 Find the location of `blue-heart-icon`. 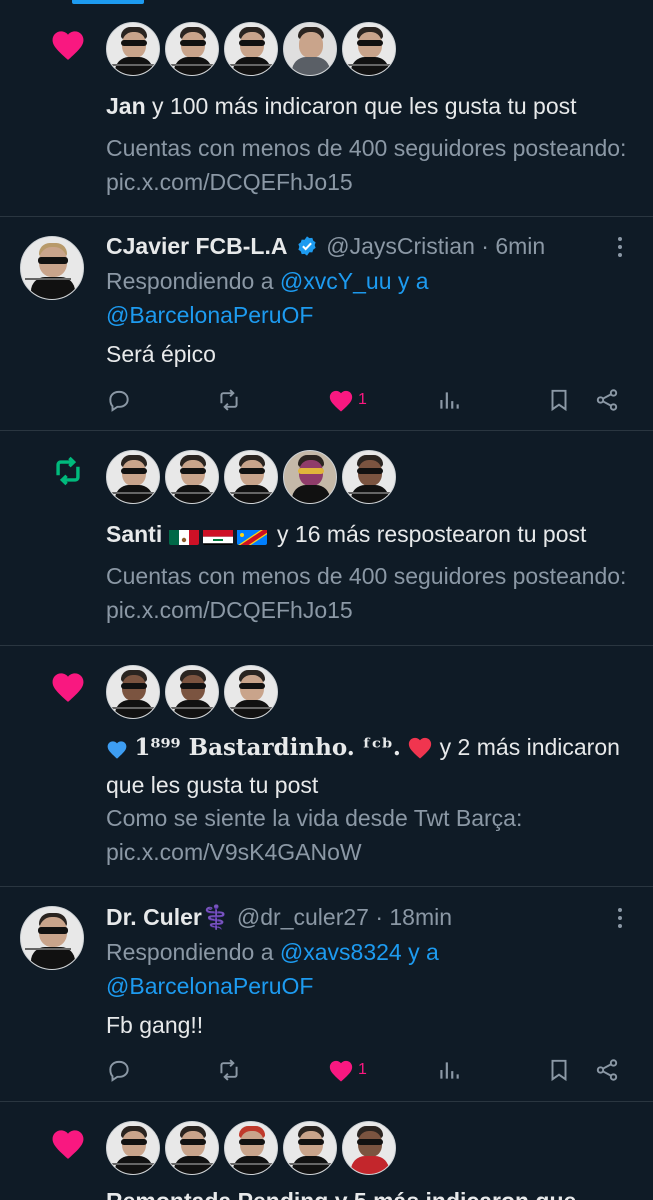

blue-heart-icon is located at coordinates (117, 751).